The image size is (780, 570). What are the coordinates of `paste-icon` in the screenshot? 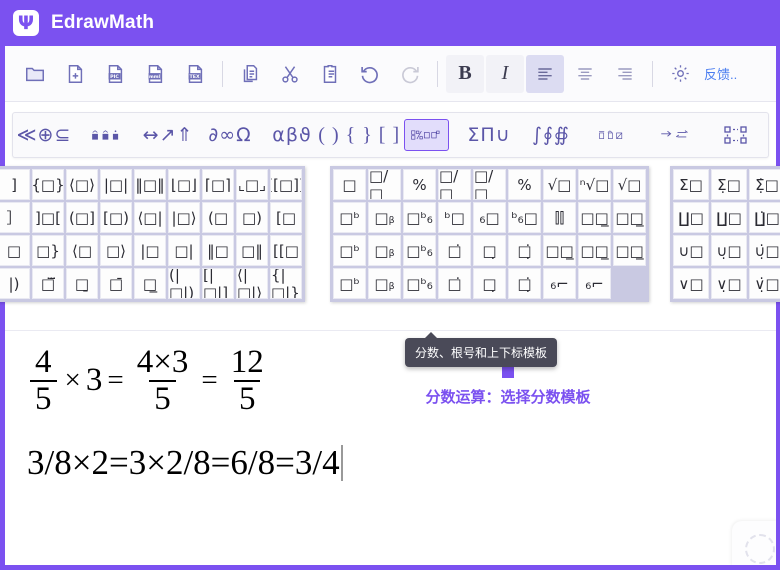 It's located at (330, 74).